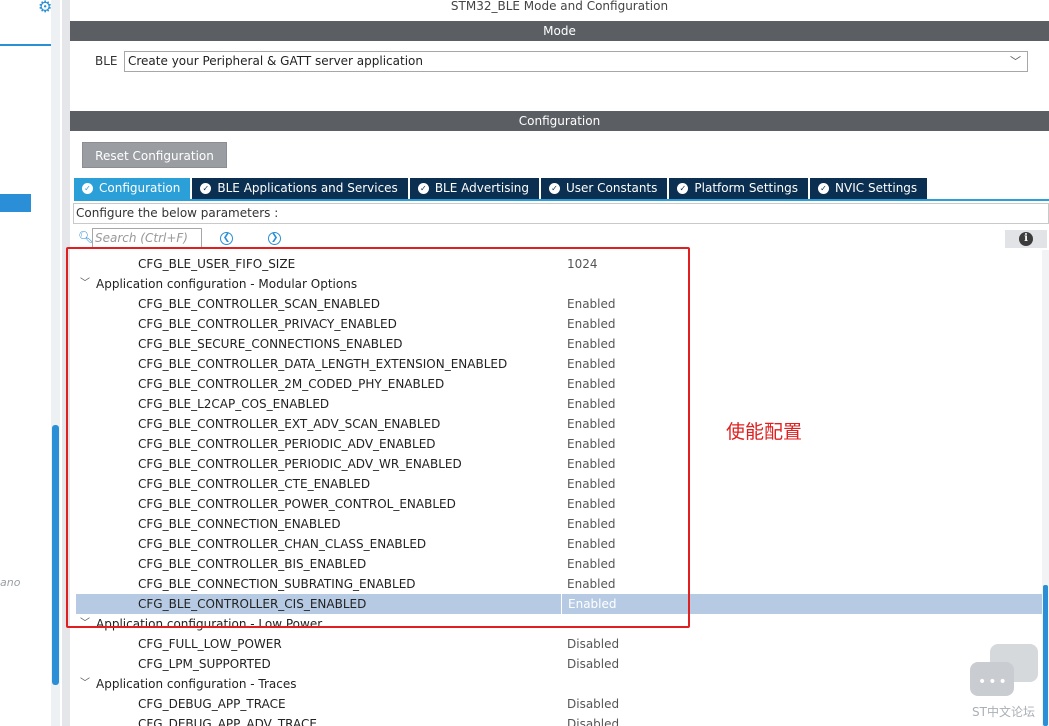 This screenshot has width=1049, height=726. I want to click on info-button: i, so click(1026, 239).